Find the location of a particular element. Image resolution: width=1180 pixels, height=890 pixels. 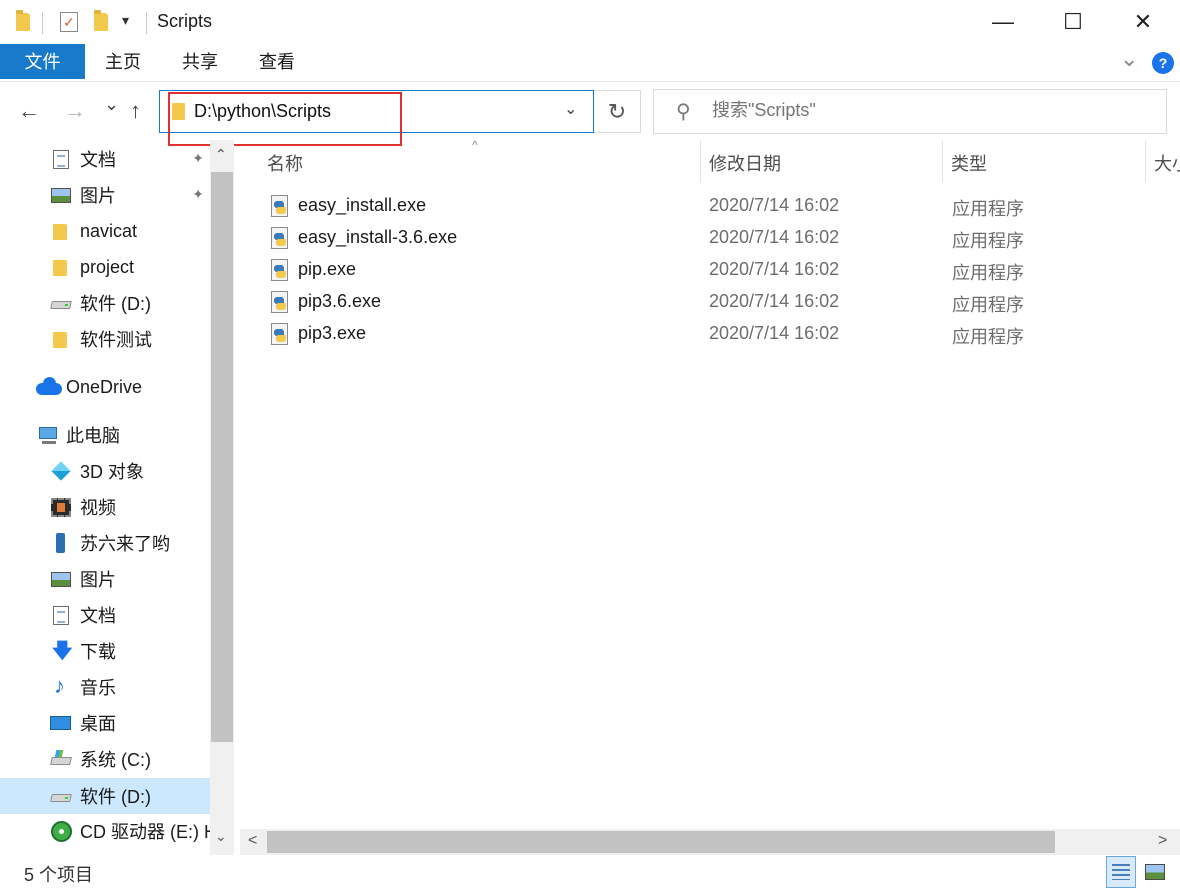

new-folder-icon is located at coordinates (101, 20).